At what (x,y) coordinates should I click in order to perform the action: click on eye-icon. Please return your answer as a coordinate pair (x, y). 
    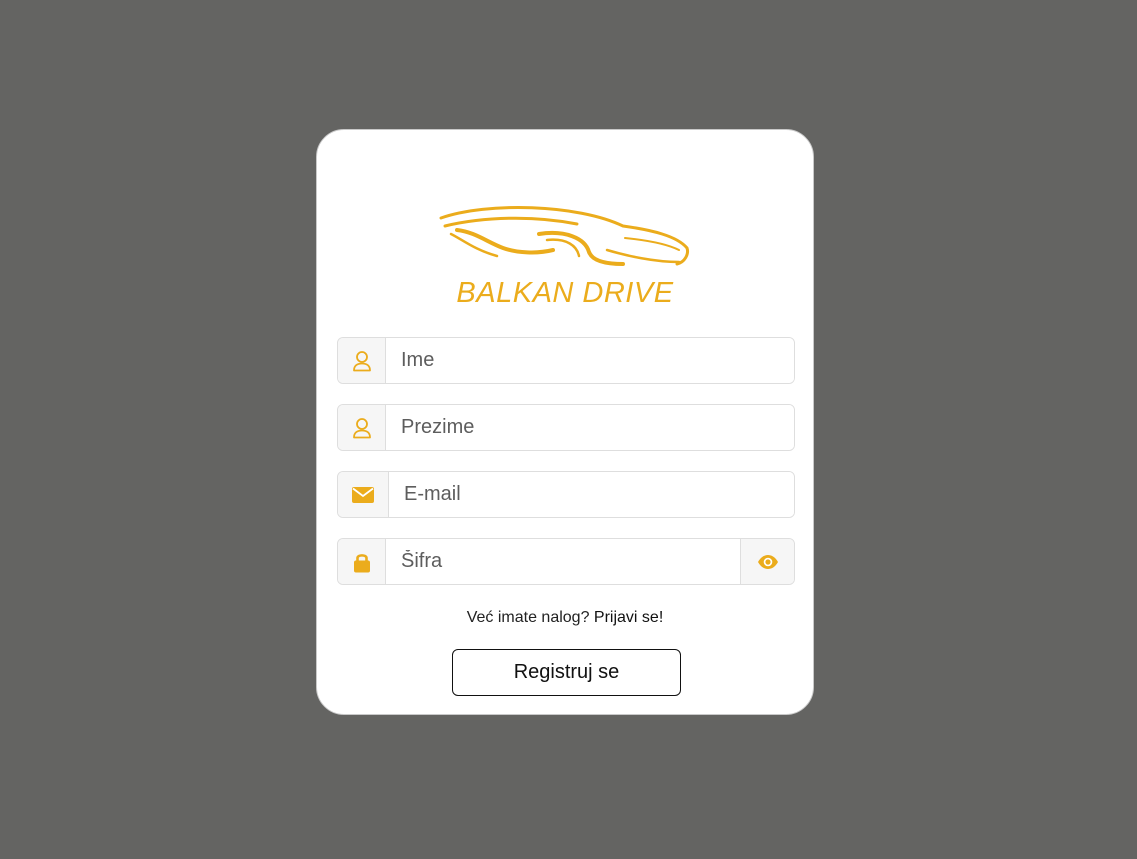
    Looking at the image, I should click on (767, 561).